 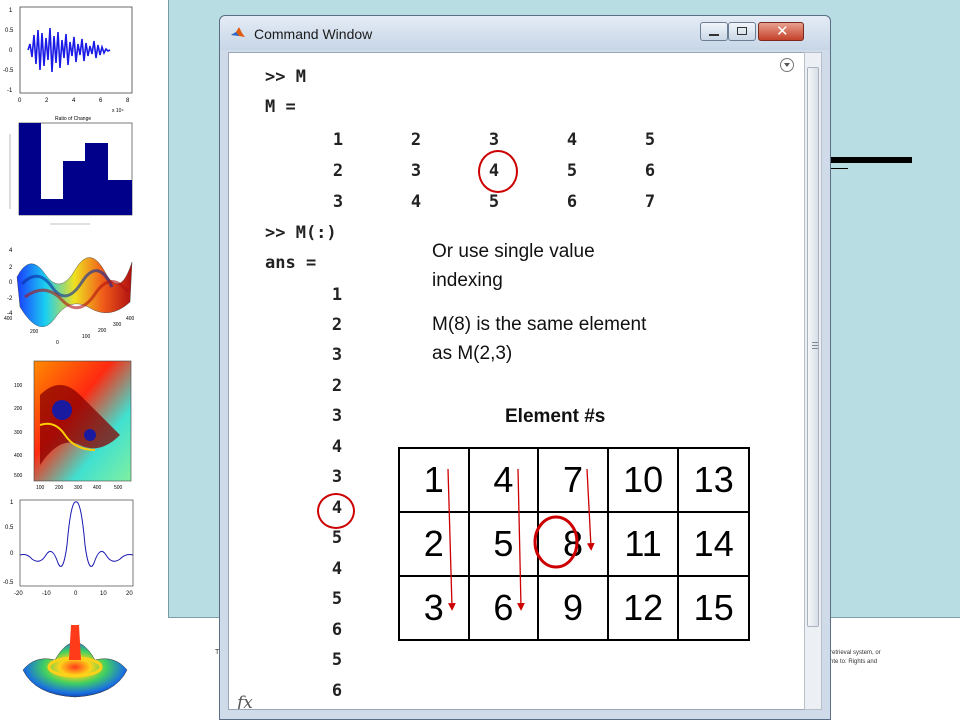 I want to click on fractal-y-tick: 300, so click(x=18, y=433).